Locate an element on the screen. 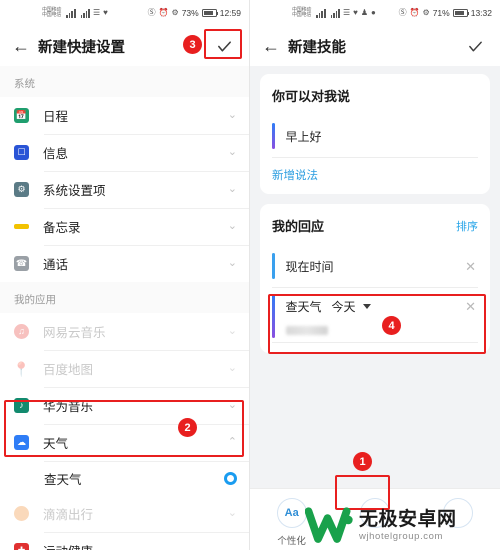 Image resolution: width=500 pixels, height=550 pixels. chevron-down-icon is located at coordinates (366, 306).